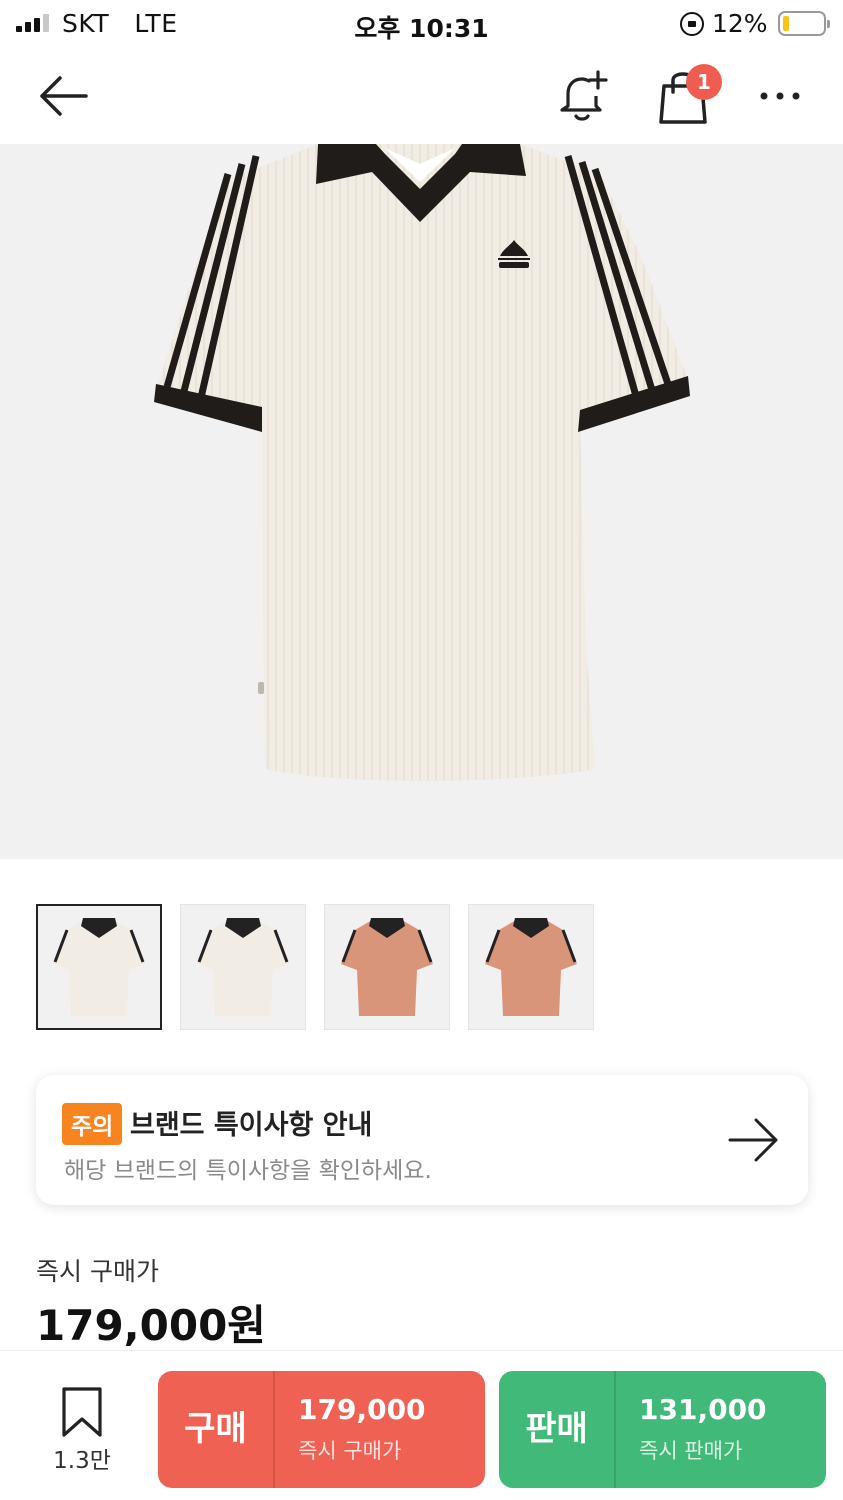  Describe the element at coordinates (315, 967) in the screenshot. I see `thumbnail-list` at that location.